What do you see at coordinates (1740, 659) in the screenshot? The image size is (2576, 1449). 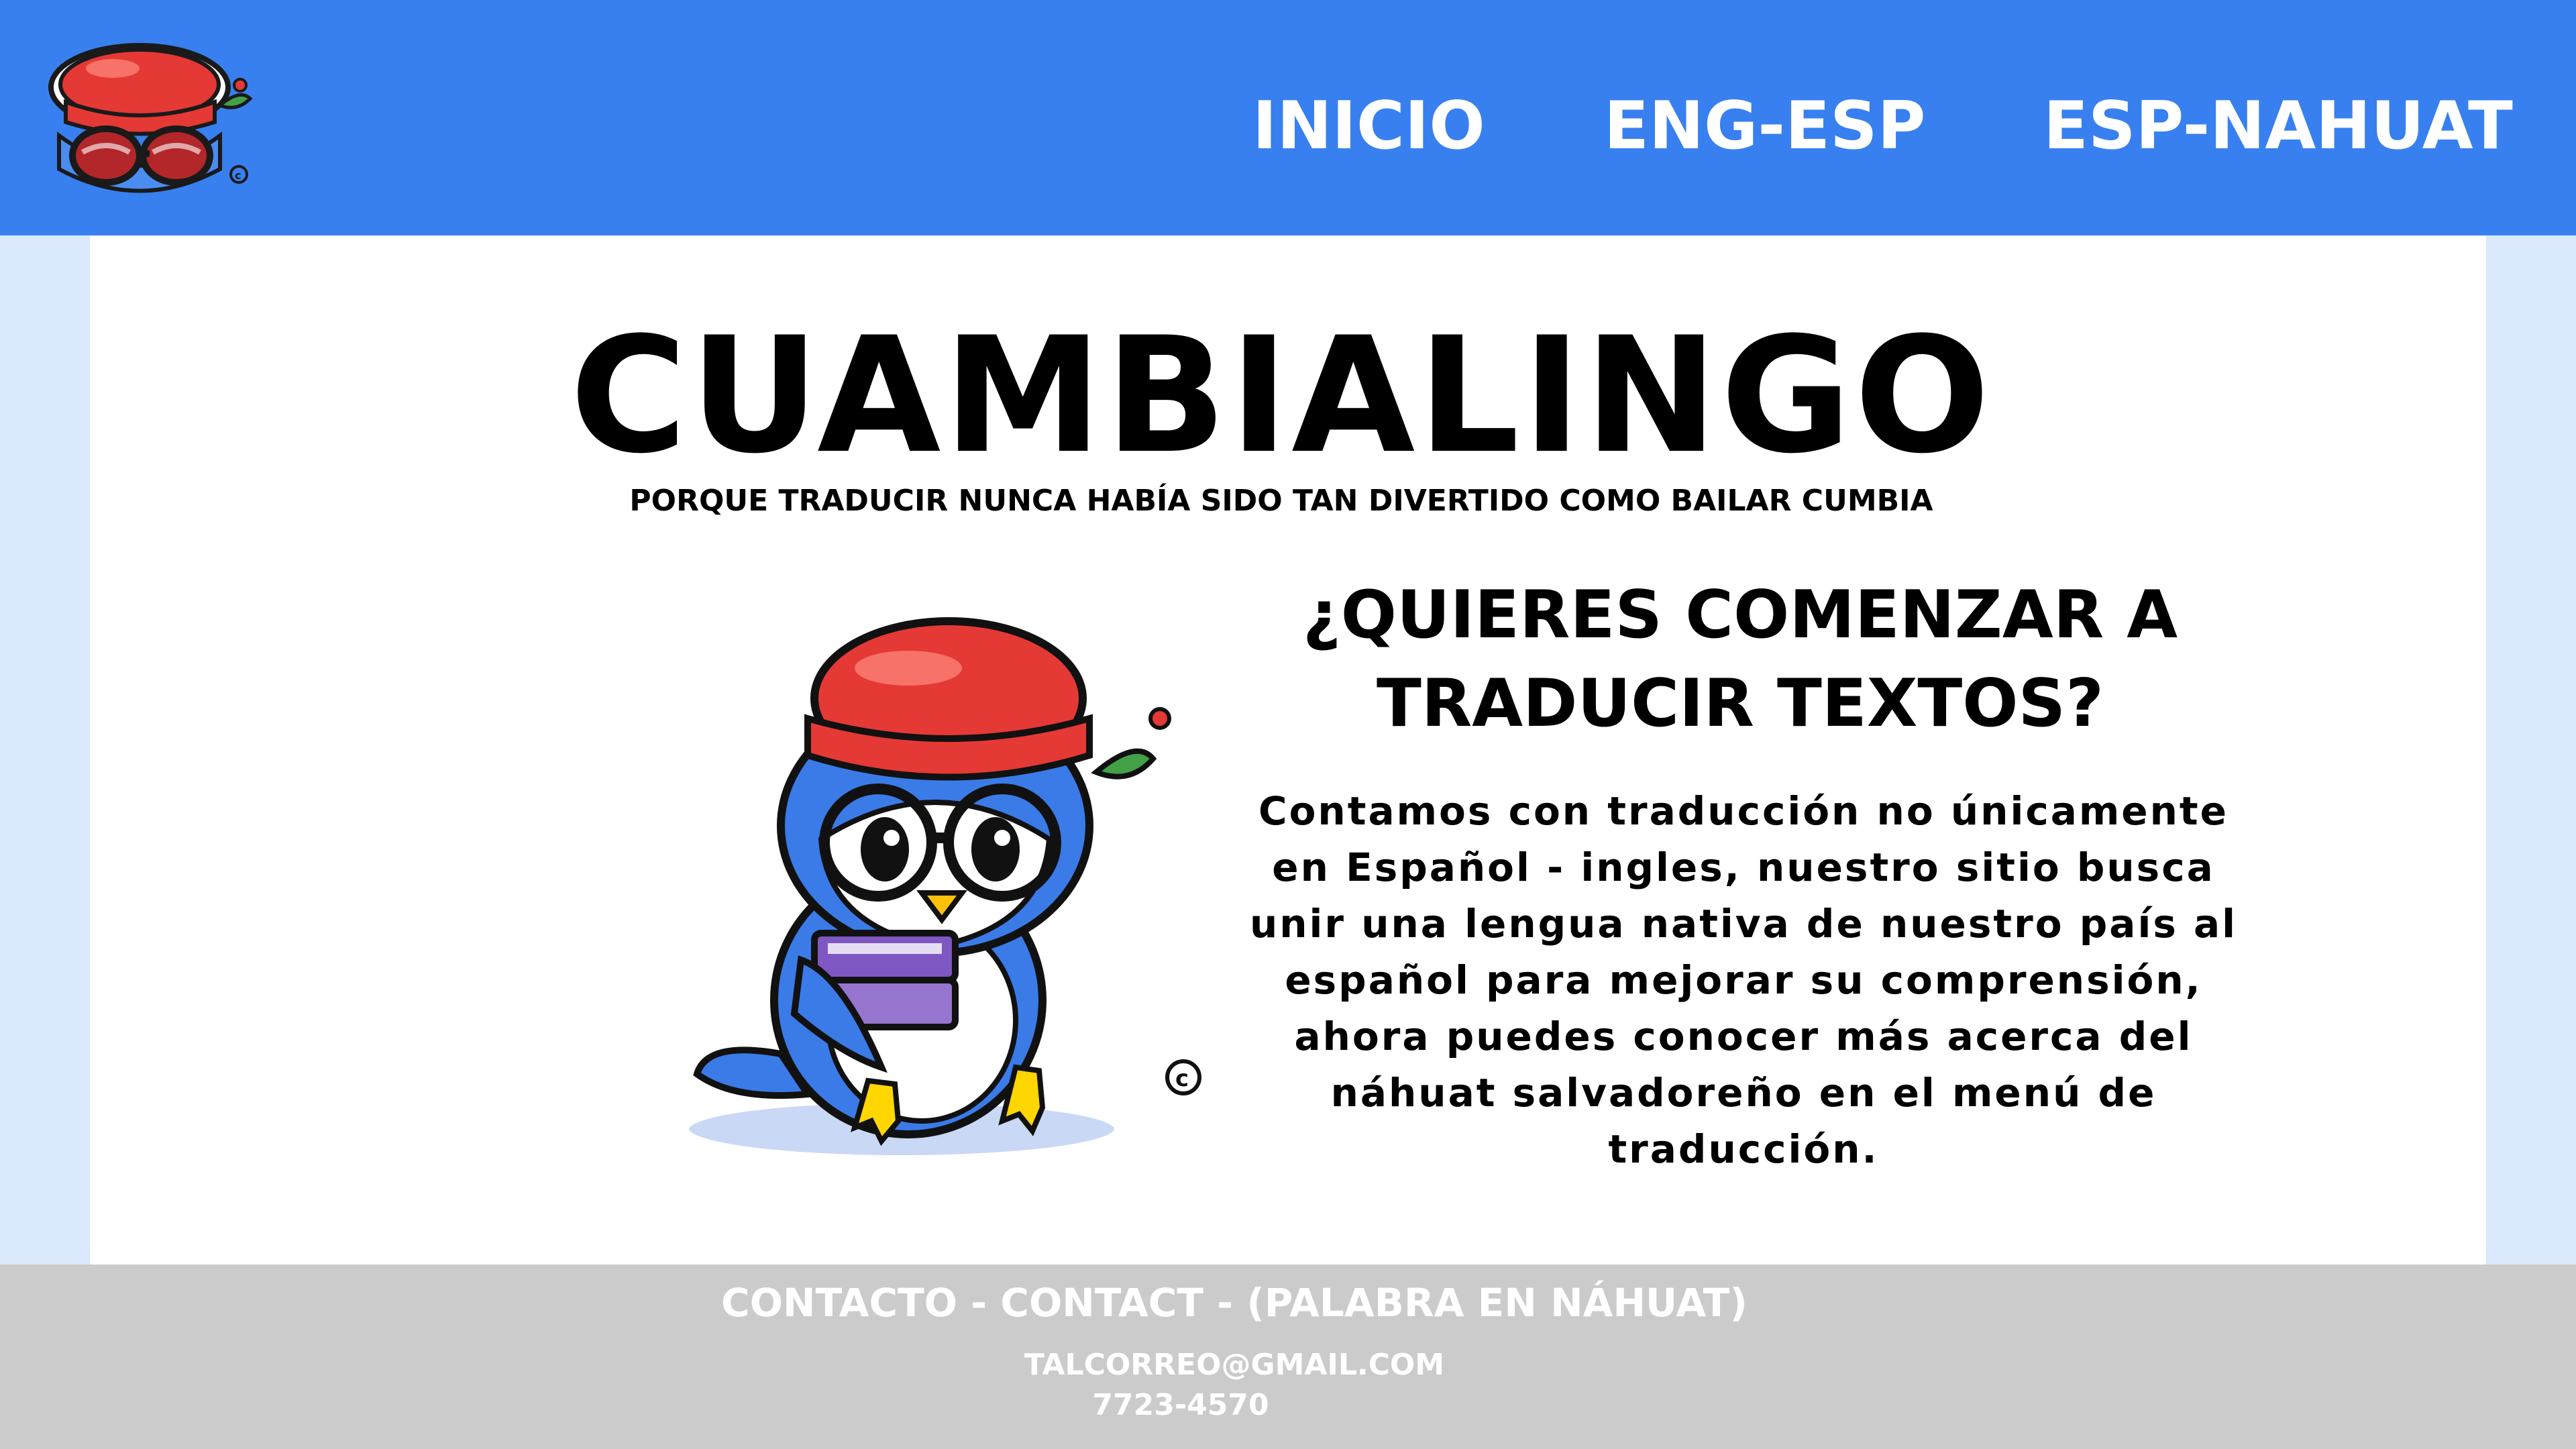 I see `cta-heading: ¿QUIERES COMENZAR A TRADUCIR TEXTOS?` at bounding box center [1740, 659].